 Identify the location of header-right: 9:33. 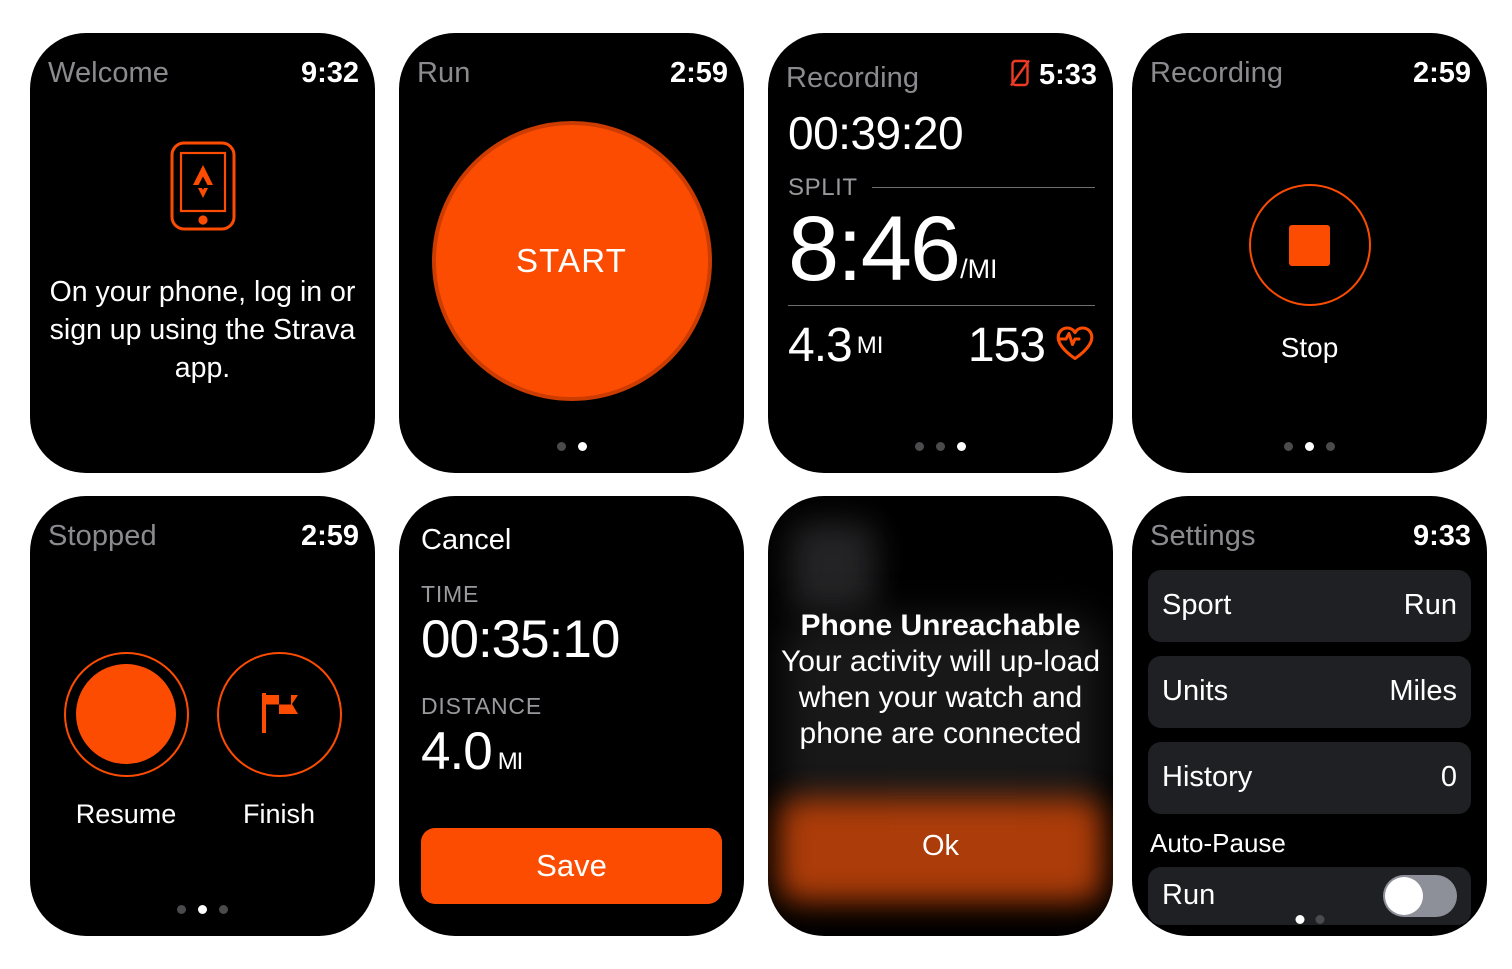
(1441, 535).